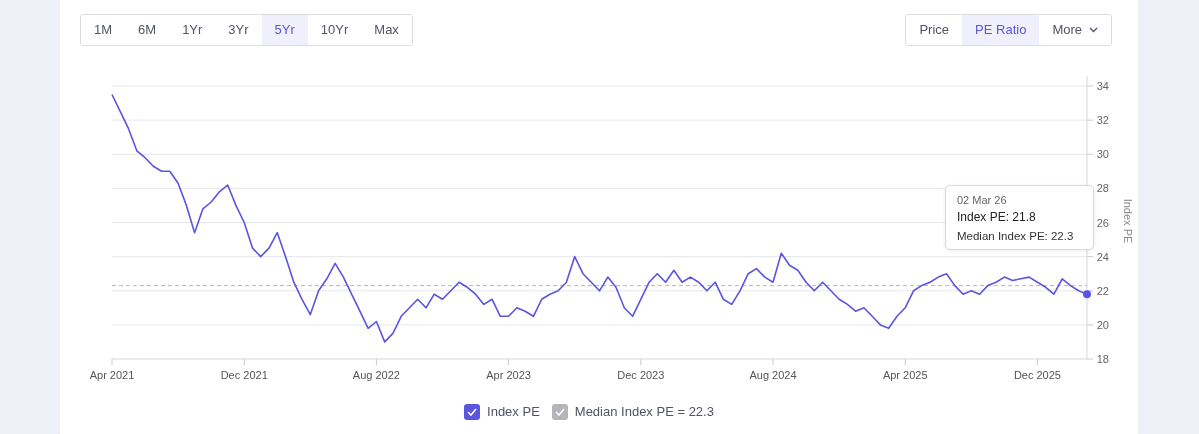 The width and height of the screenshot is (1199, 434). I want to click on hover-point, so click(1087, 294).